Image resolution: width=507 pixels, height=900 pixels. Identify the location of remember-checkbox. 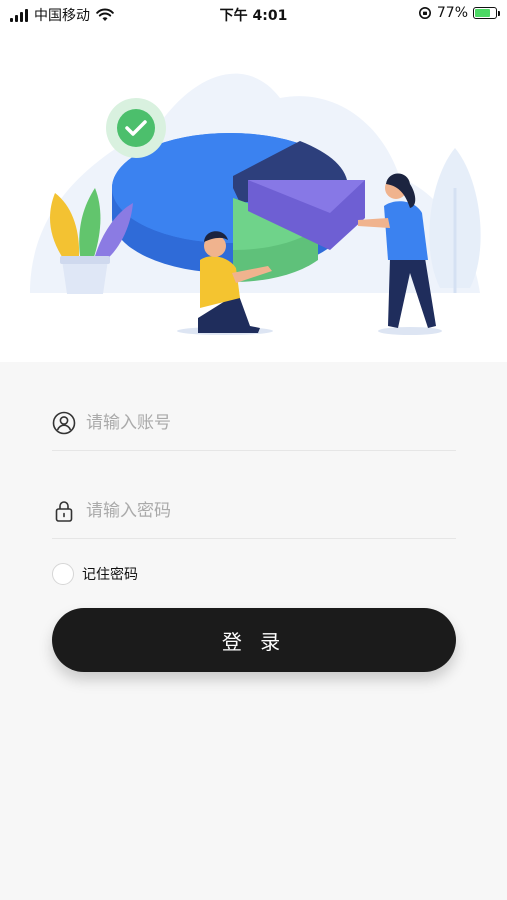
(63, 574).